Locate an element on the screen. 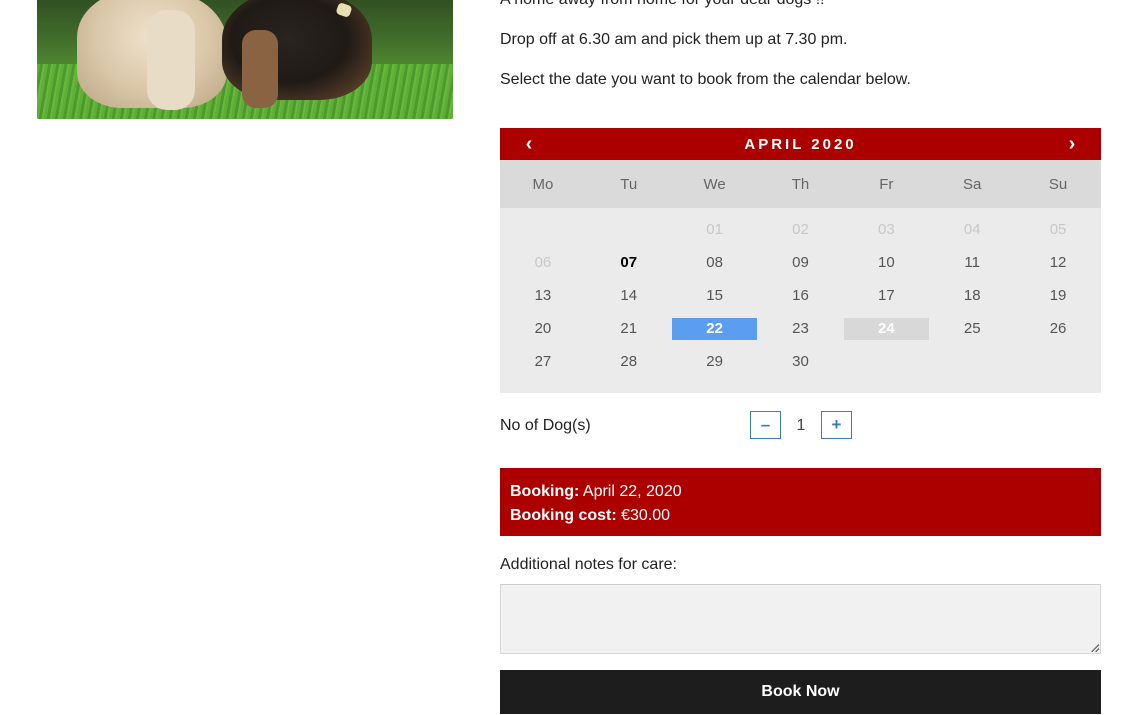 This screenshot has width=1146, height=715. calendar-day-13: 13 is located at coordinates (543, 295).